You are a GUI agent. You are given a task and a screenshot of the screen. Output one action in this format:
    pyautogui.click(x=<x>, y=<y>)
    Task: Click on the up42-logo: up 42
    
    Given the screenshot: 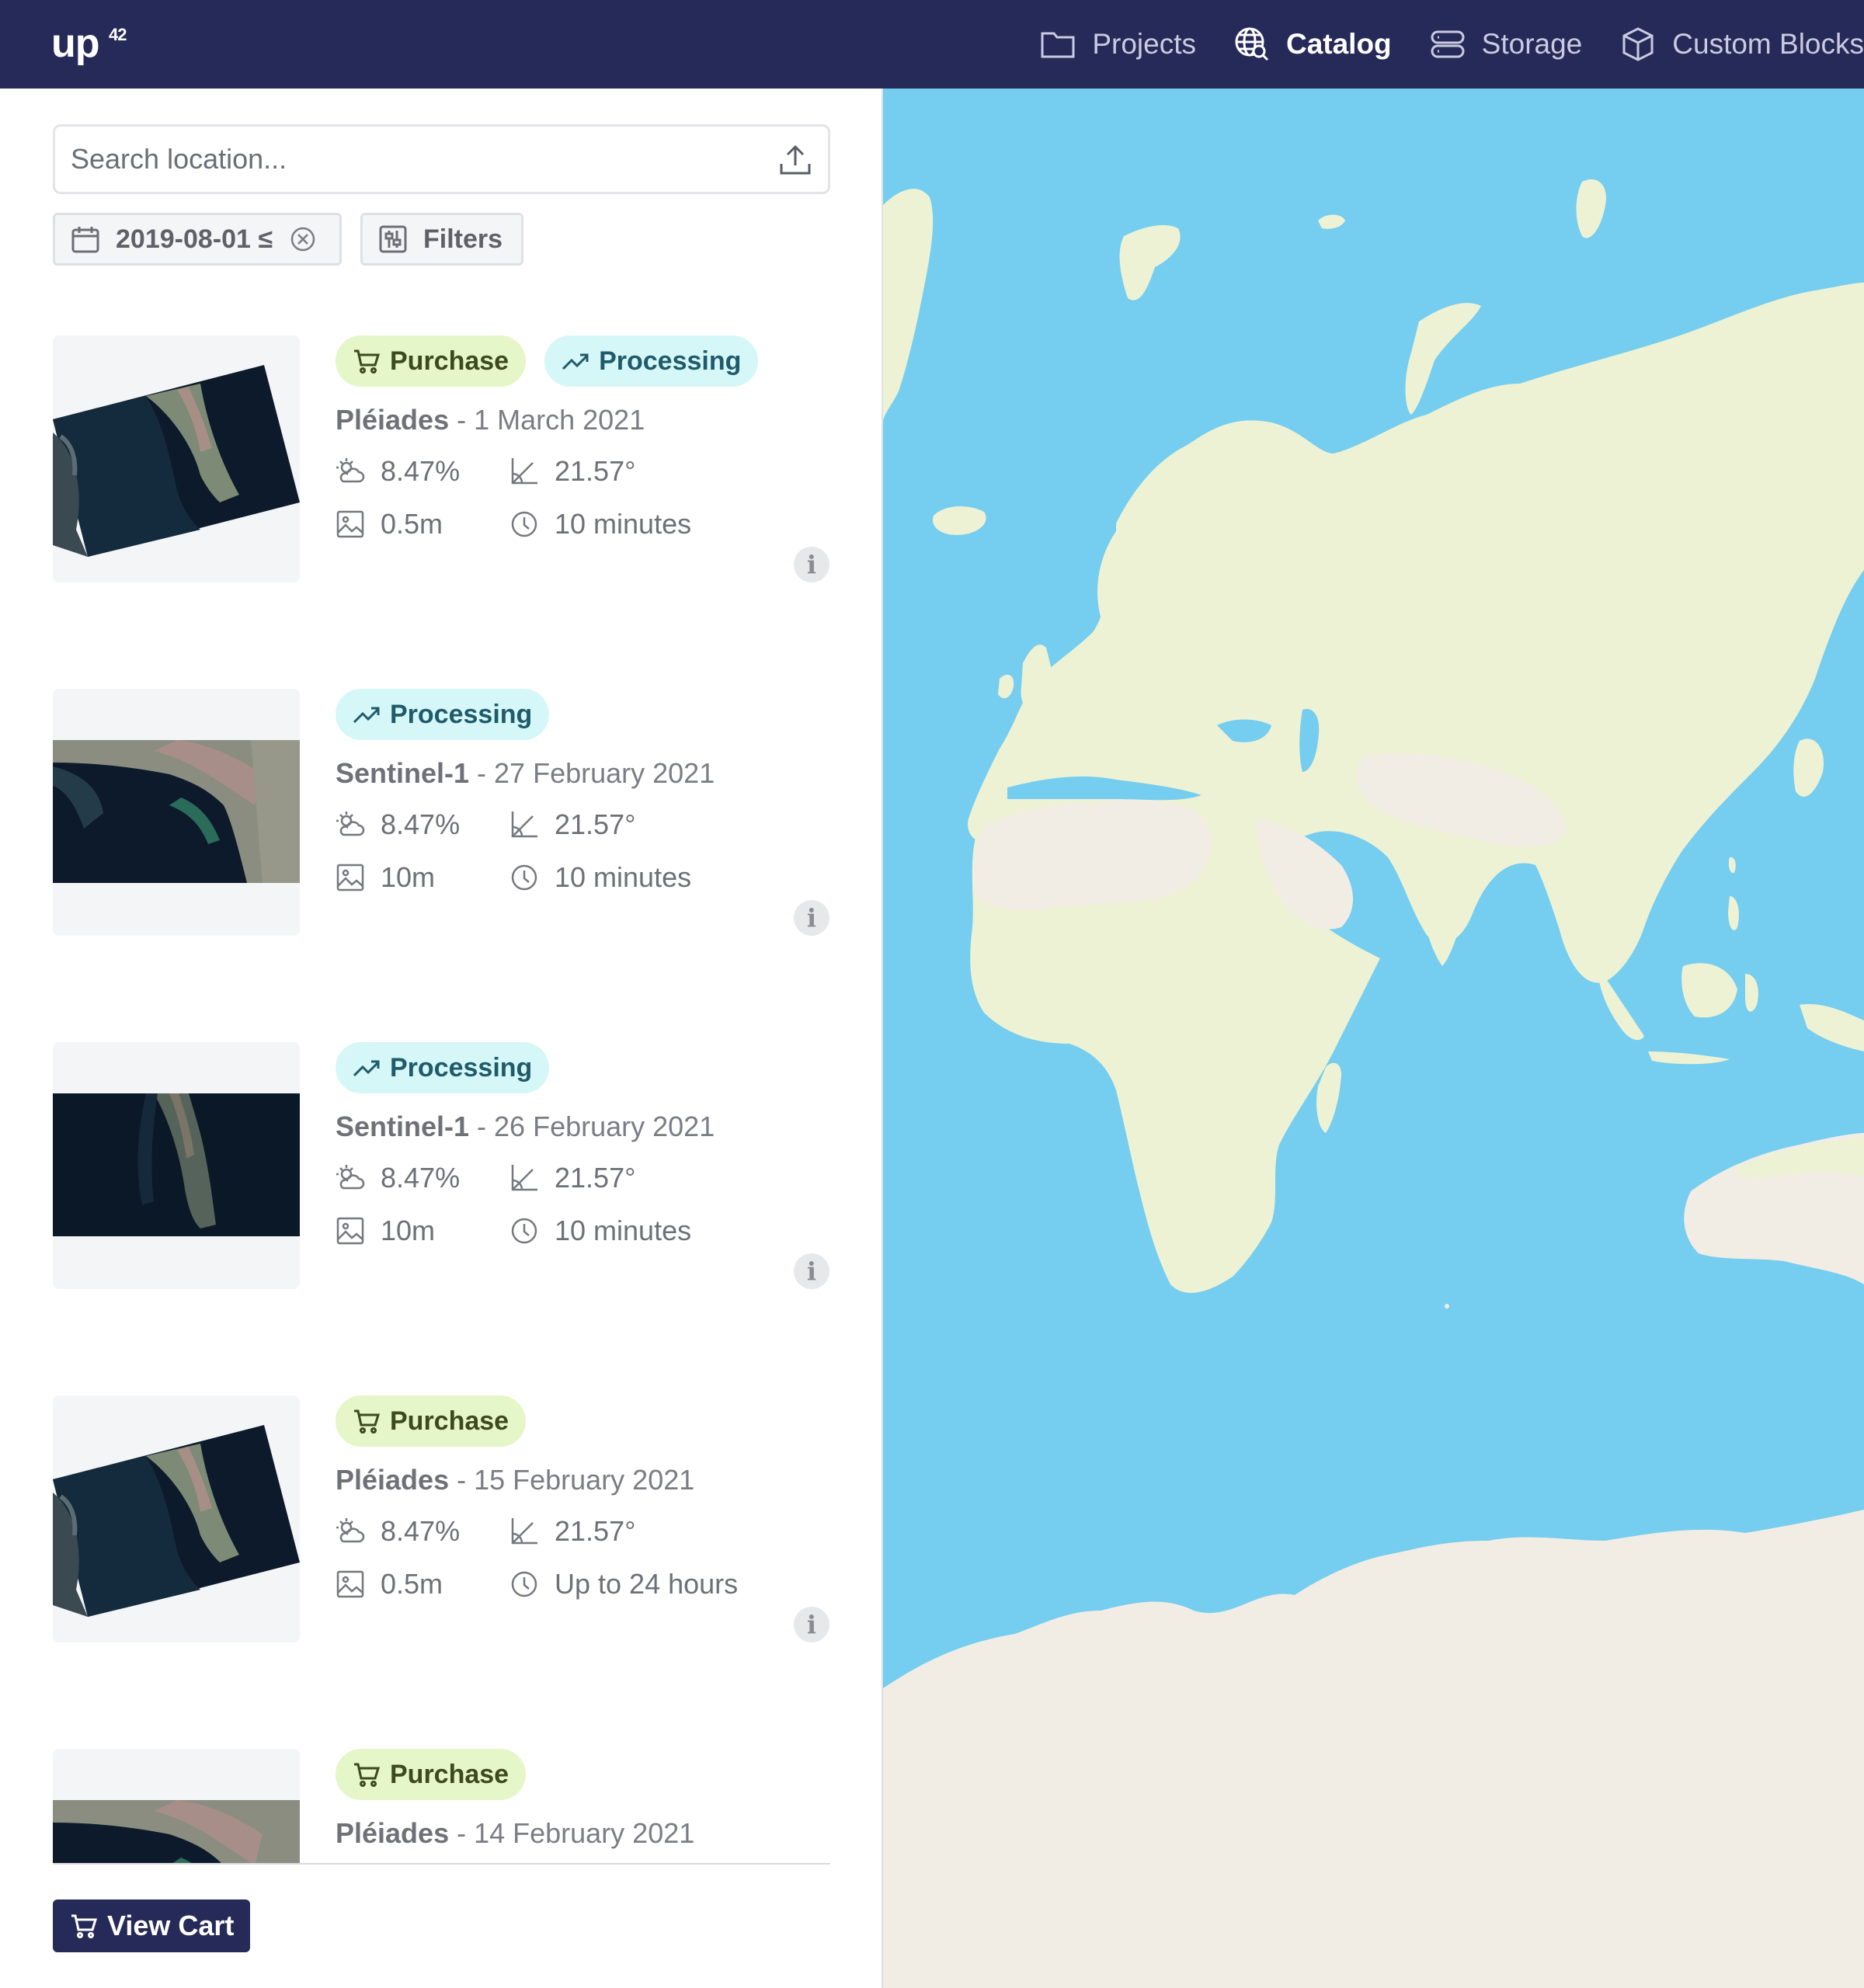 What is the action you would take?
    pyautogui.click(x=89, y=43)
    